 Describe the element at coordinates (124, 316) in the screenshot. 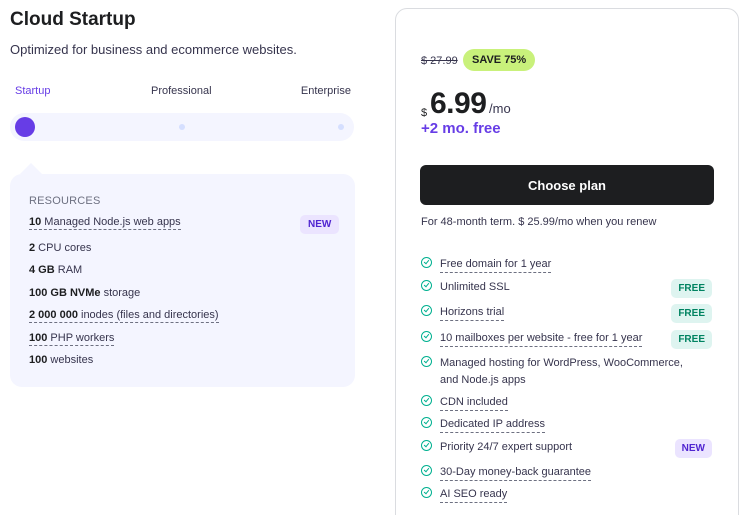

I see `resource-inodes: 2 000 000 inodes (files and directories)` at that location.